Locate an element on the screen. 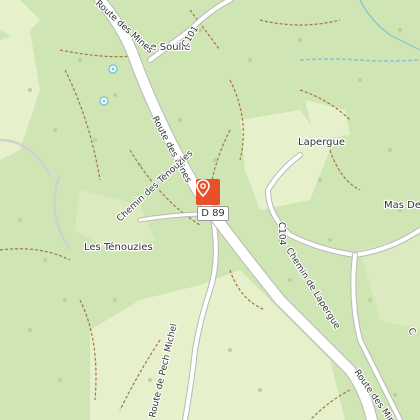 Image resolution: width=420 pixels, height=420 pixels. track is located at coordinates (62, 212).